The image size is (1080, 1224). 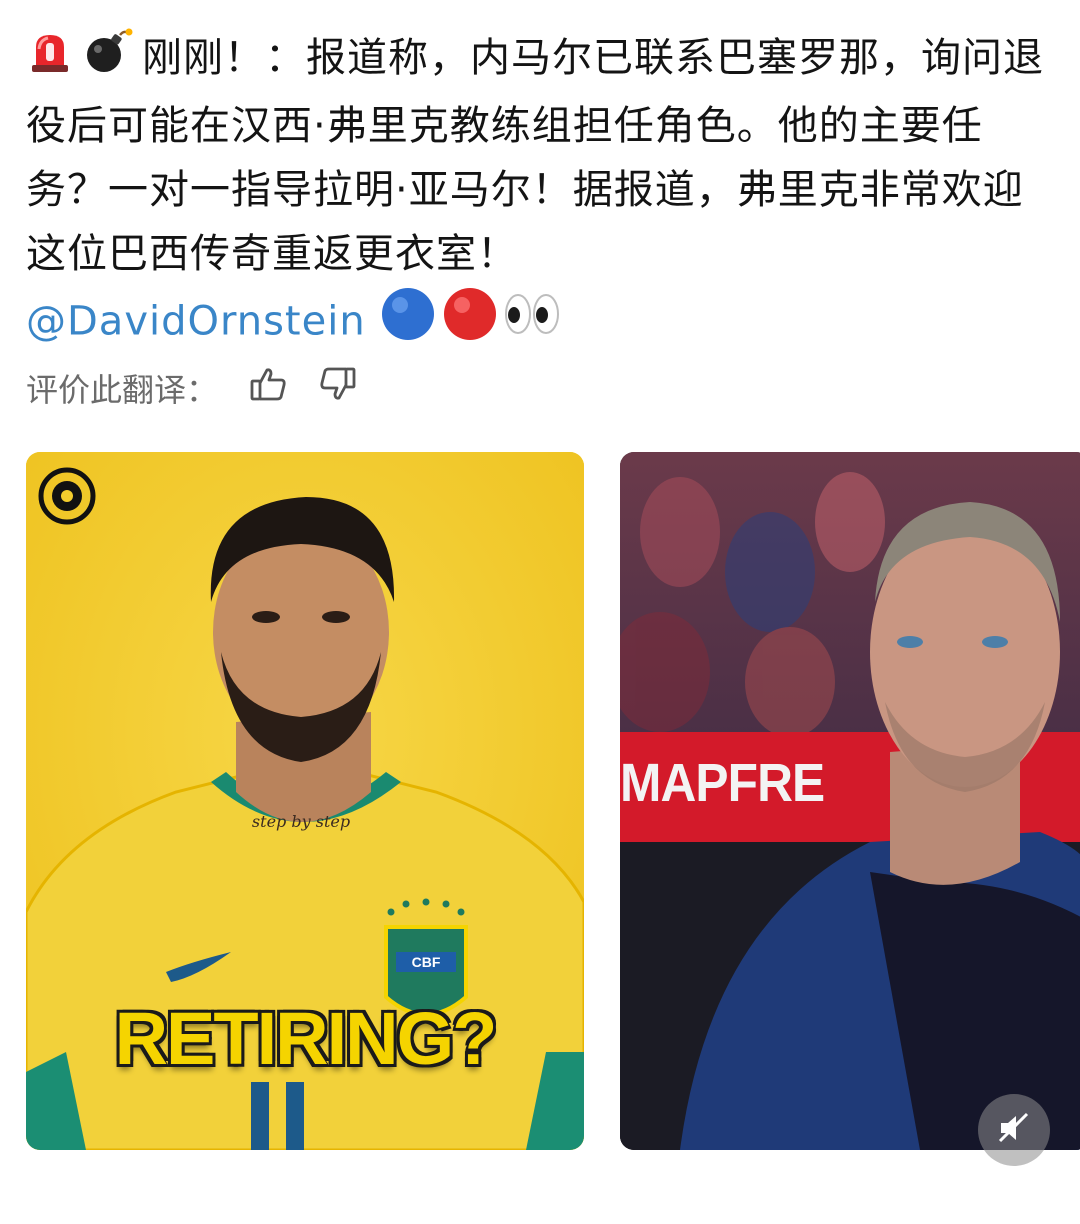 What do you see at coordinates (469, 313) in the screenshot?
I see `red-circle-icon` at bounding box center [469, 313].